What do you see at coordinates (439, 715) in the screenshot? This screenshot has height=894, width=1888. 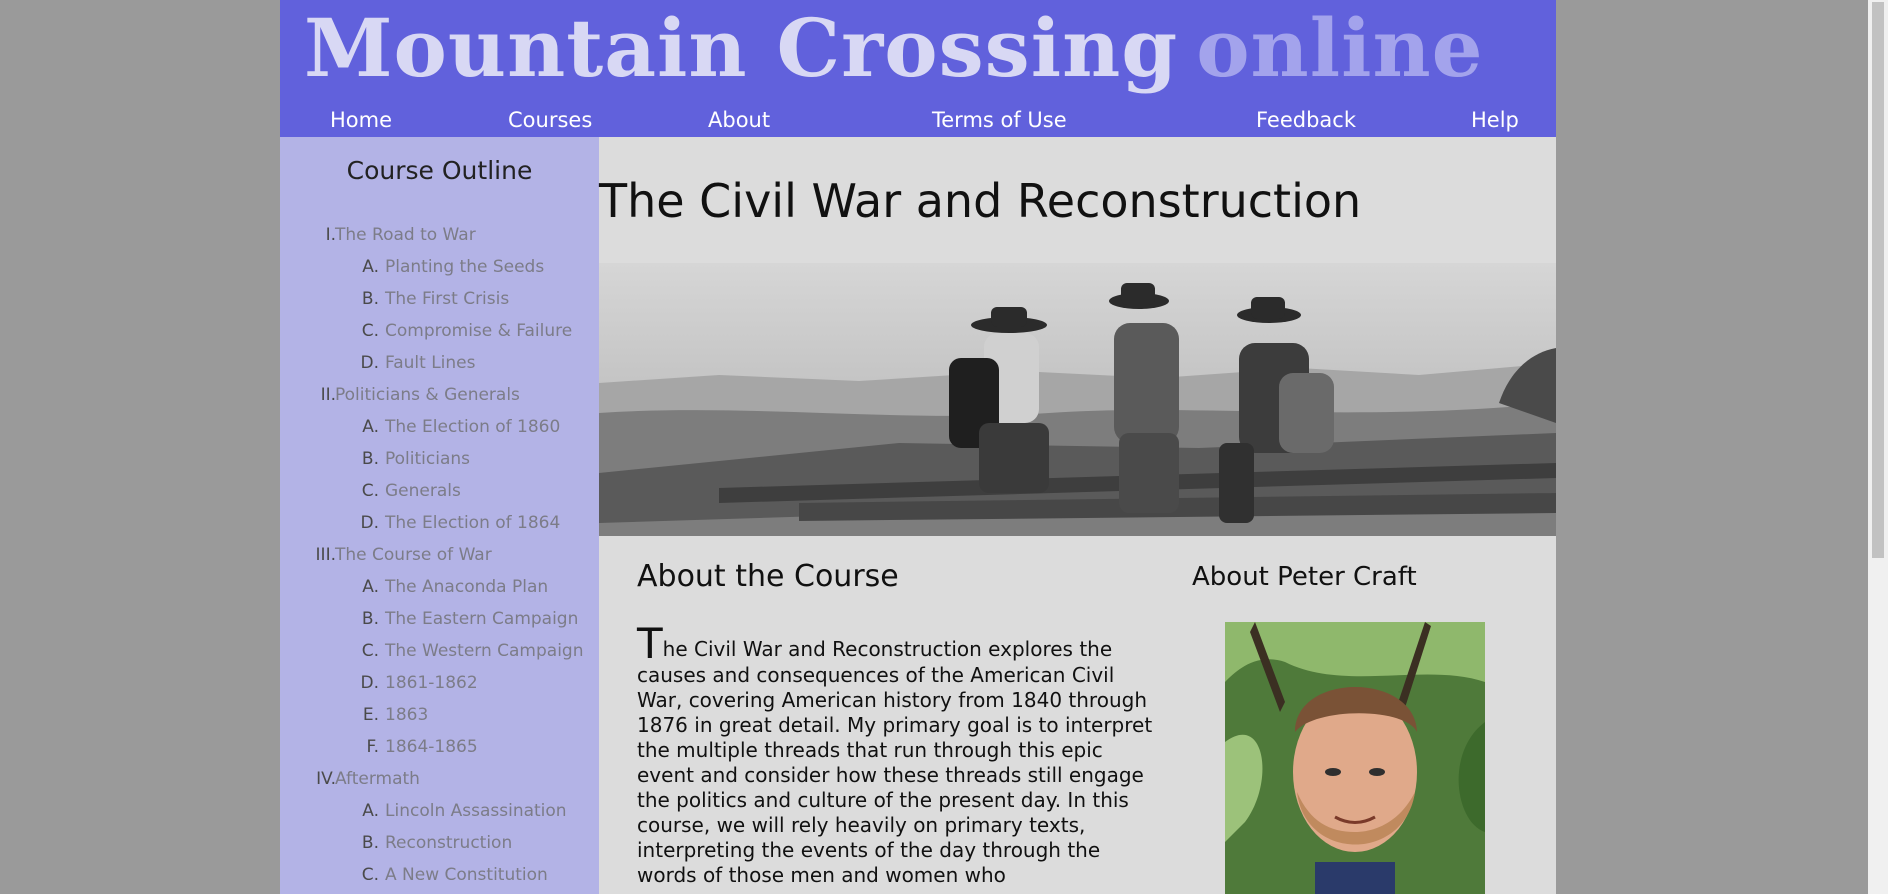 I see `outline-item: E. 1863` at bounding box center [439, 715].